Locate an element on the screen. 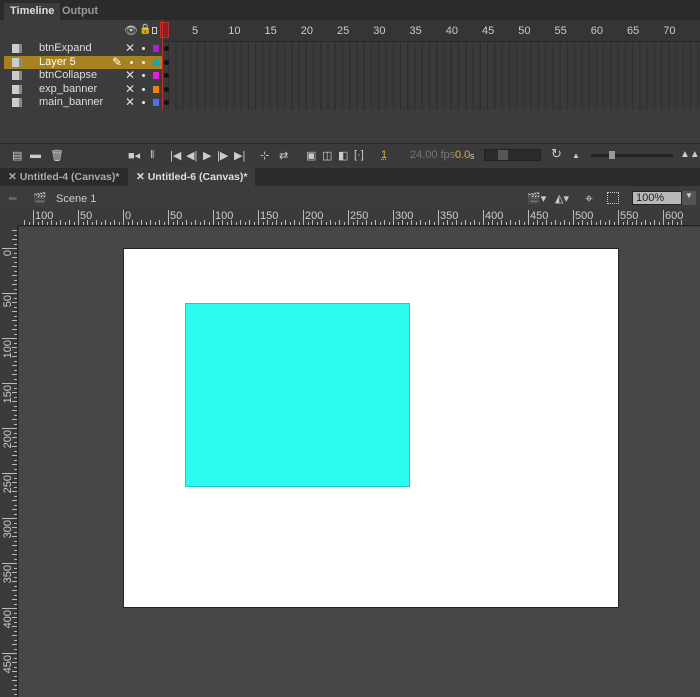 This screenshot has width=700, height=697. onion-skin-icon: ▣ is located at coordinates (311, 155).